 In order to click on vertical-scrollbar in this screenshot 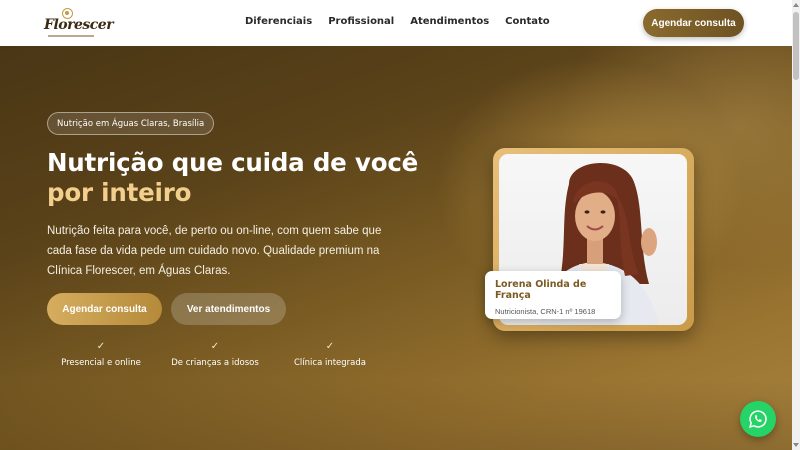, I will do `click(796, 225)`.